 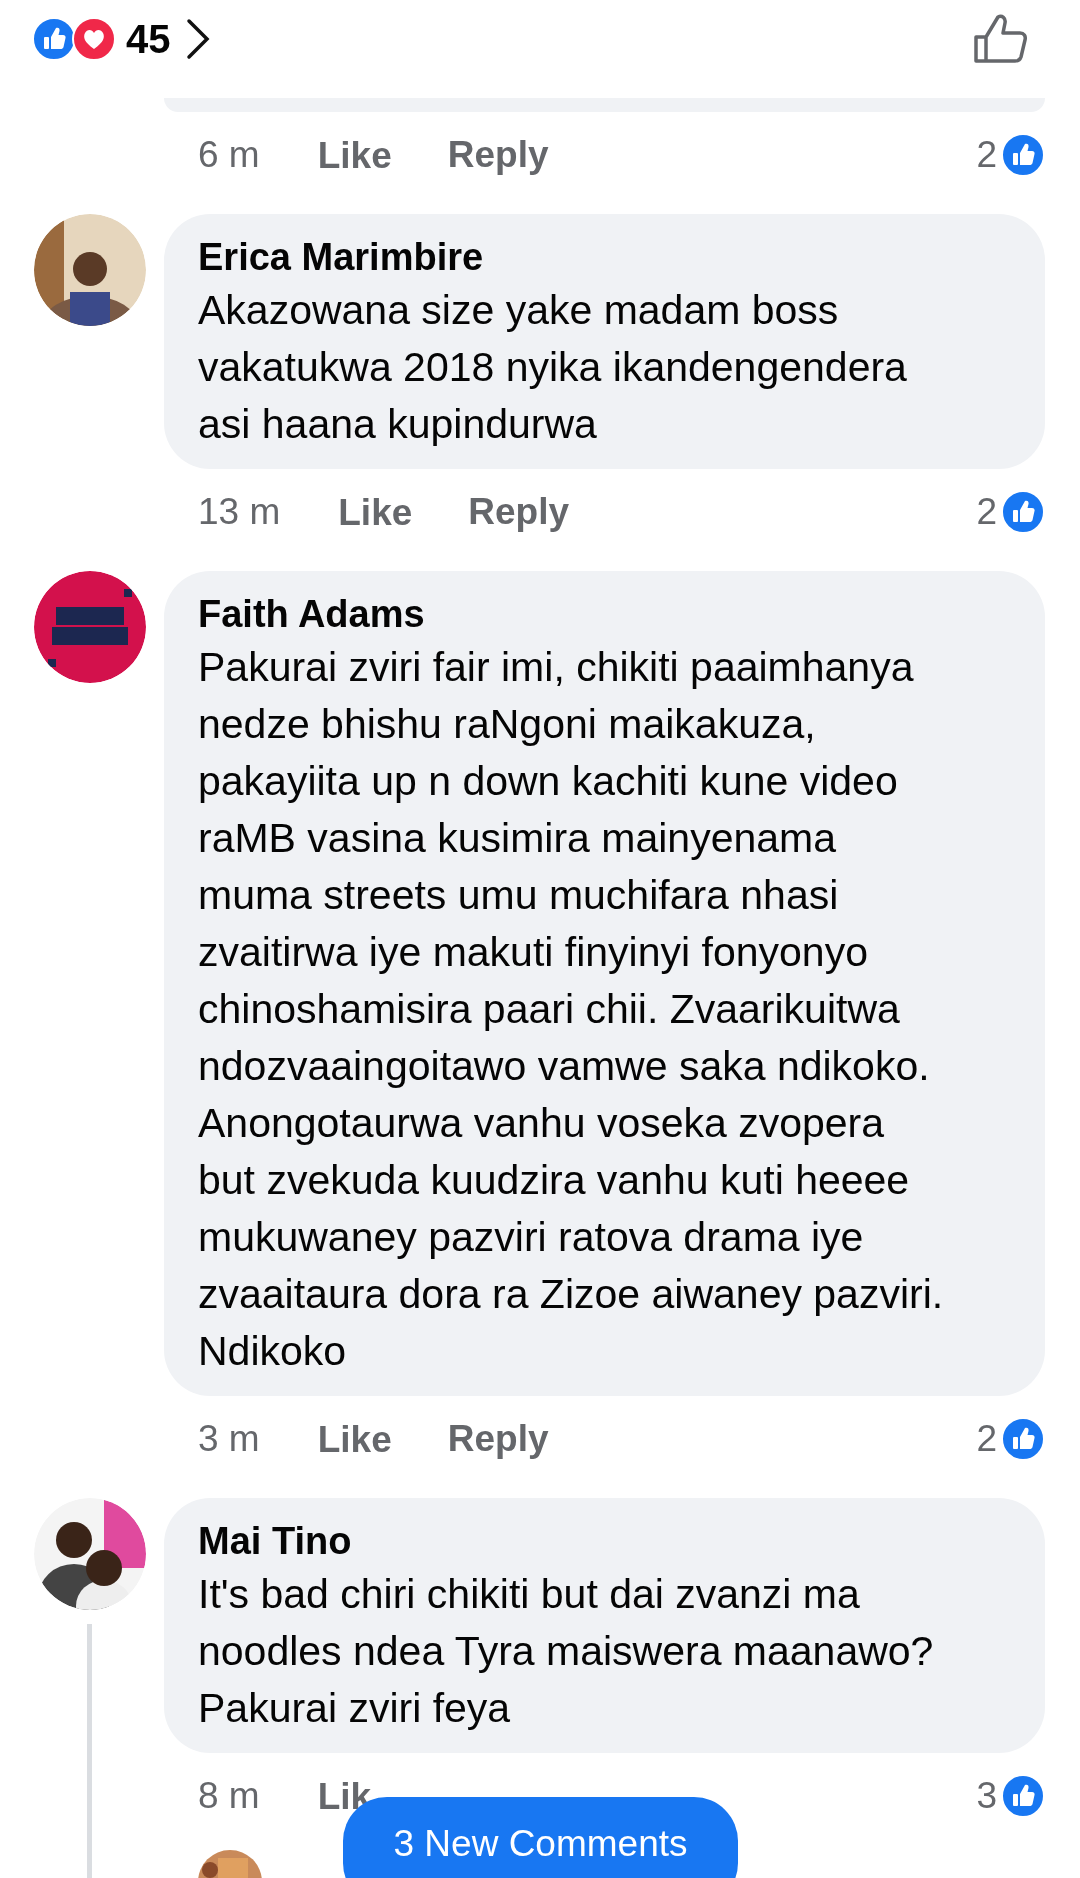 I want to click on reaction-total: 45, so click(x=148, y=39).